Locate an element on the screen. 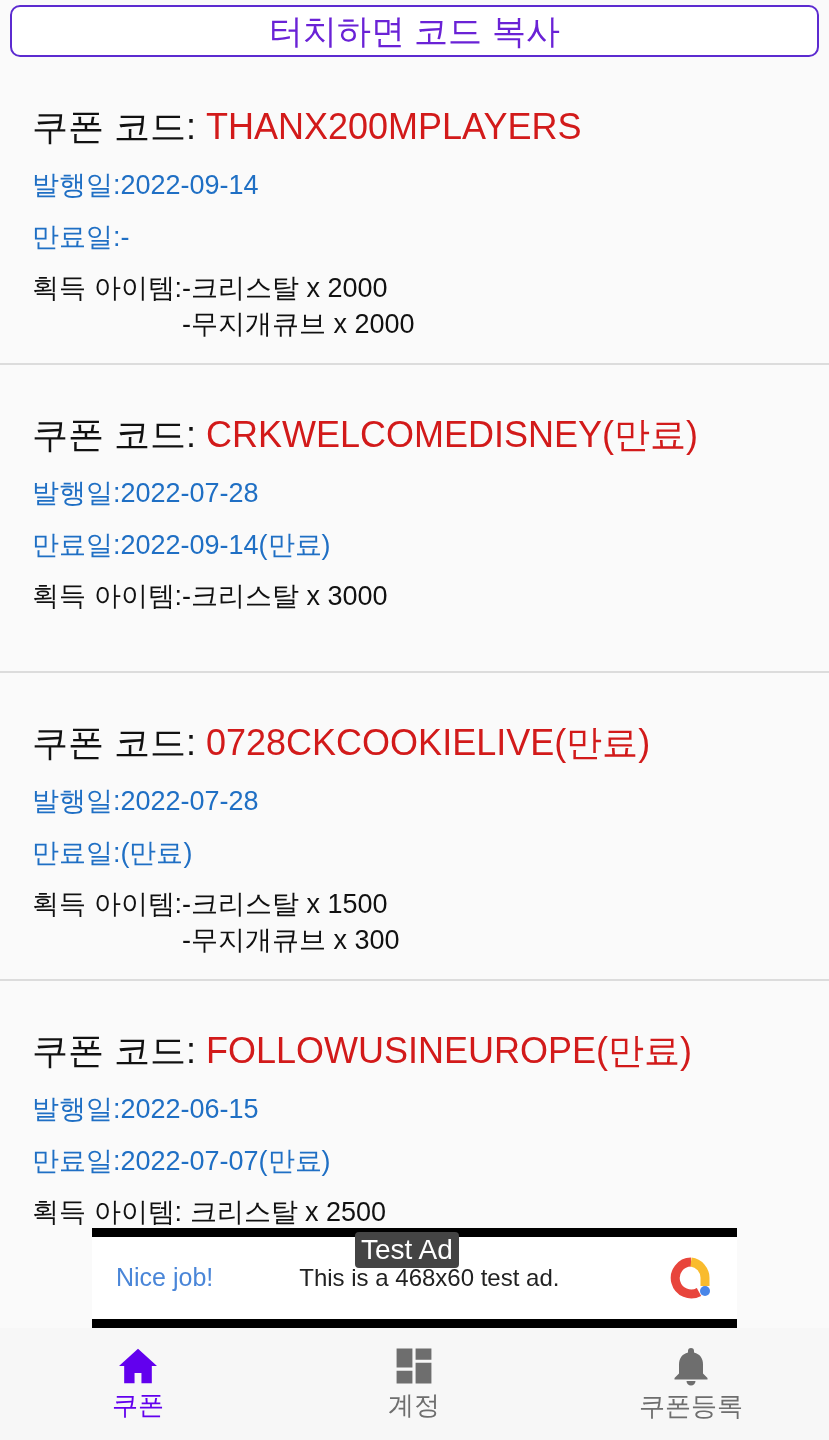  ad-logo-icon is located at coordinates (691, 1278).